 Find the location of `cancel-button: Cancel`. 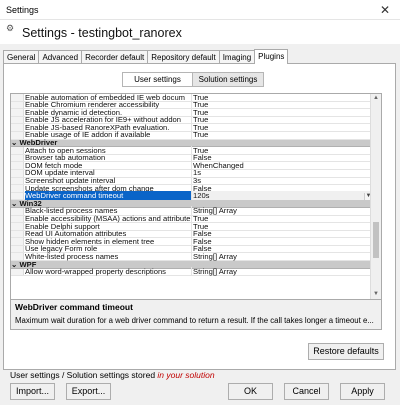

cancel-button: Cancel is located at coordinates (306, 391).